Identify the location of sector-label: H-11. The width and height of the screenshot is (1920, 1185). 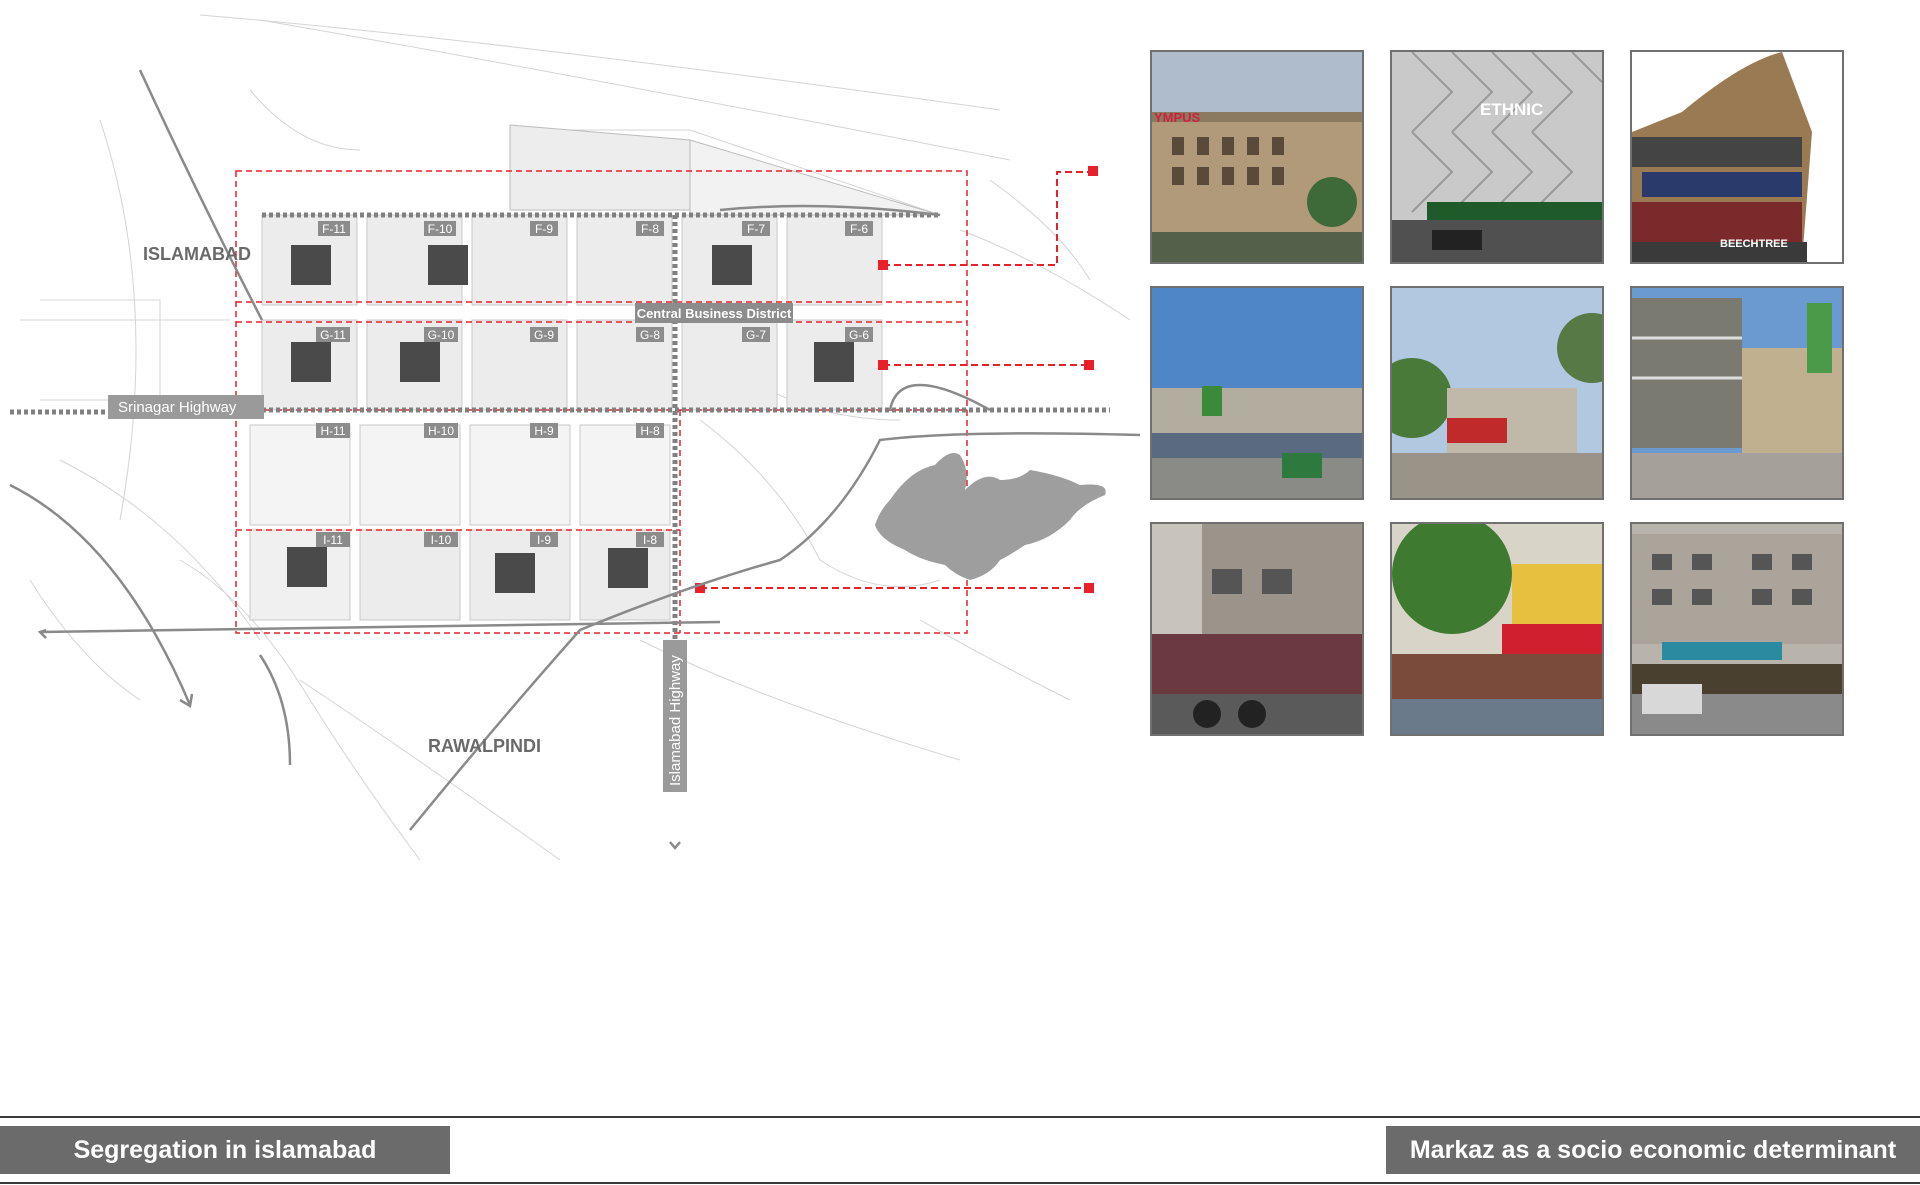
(332, 431).